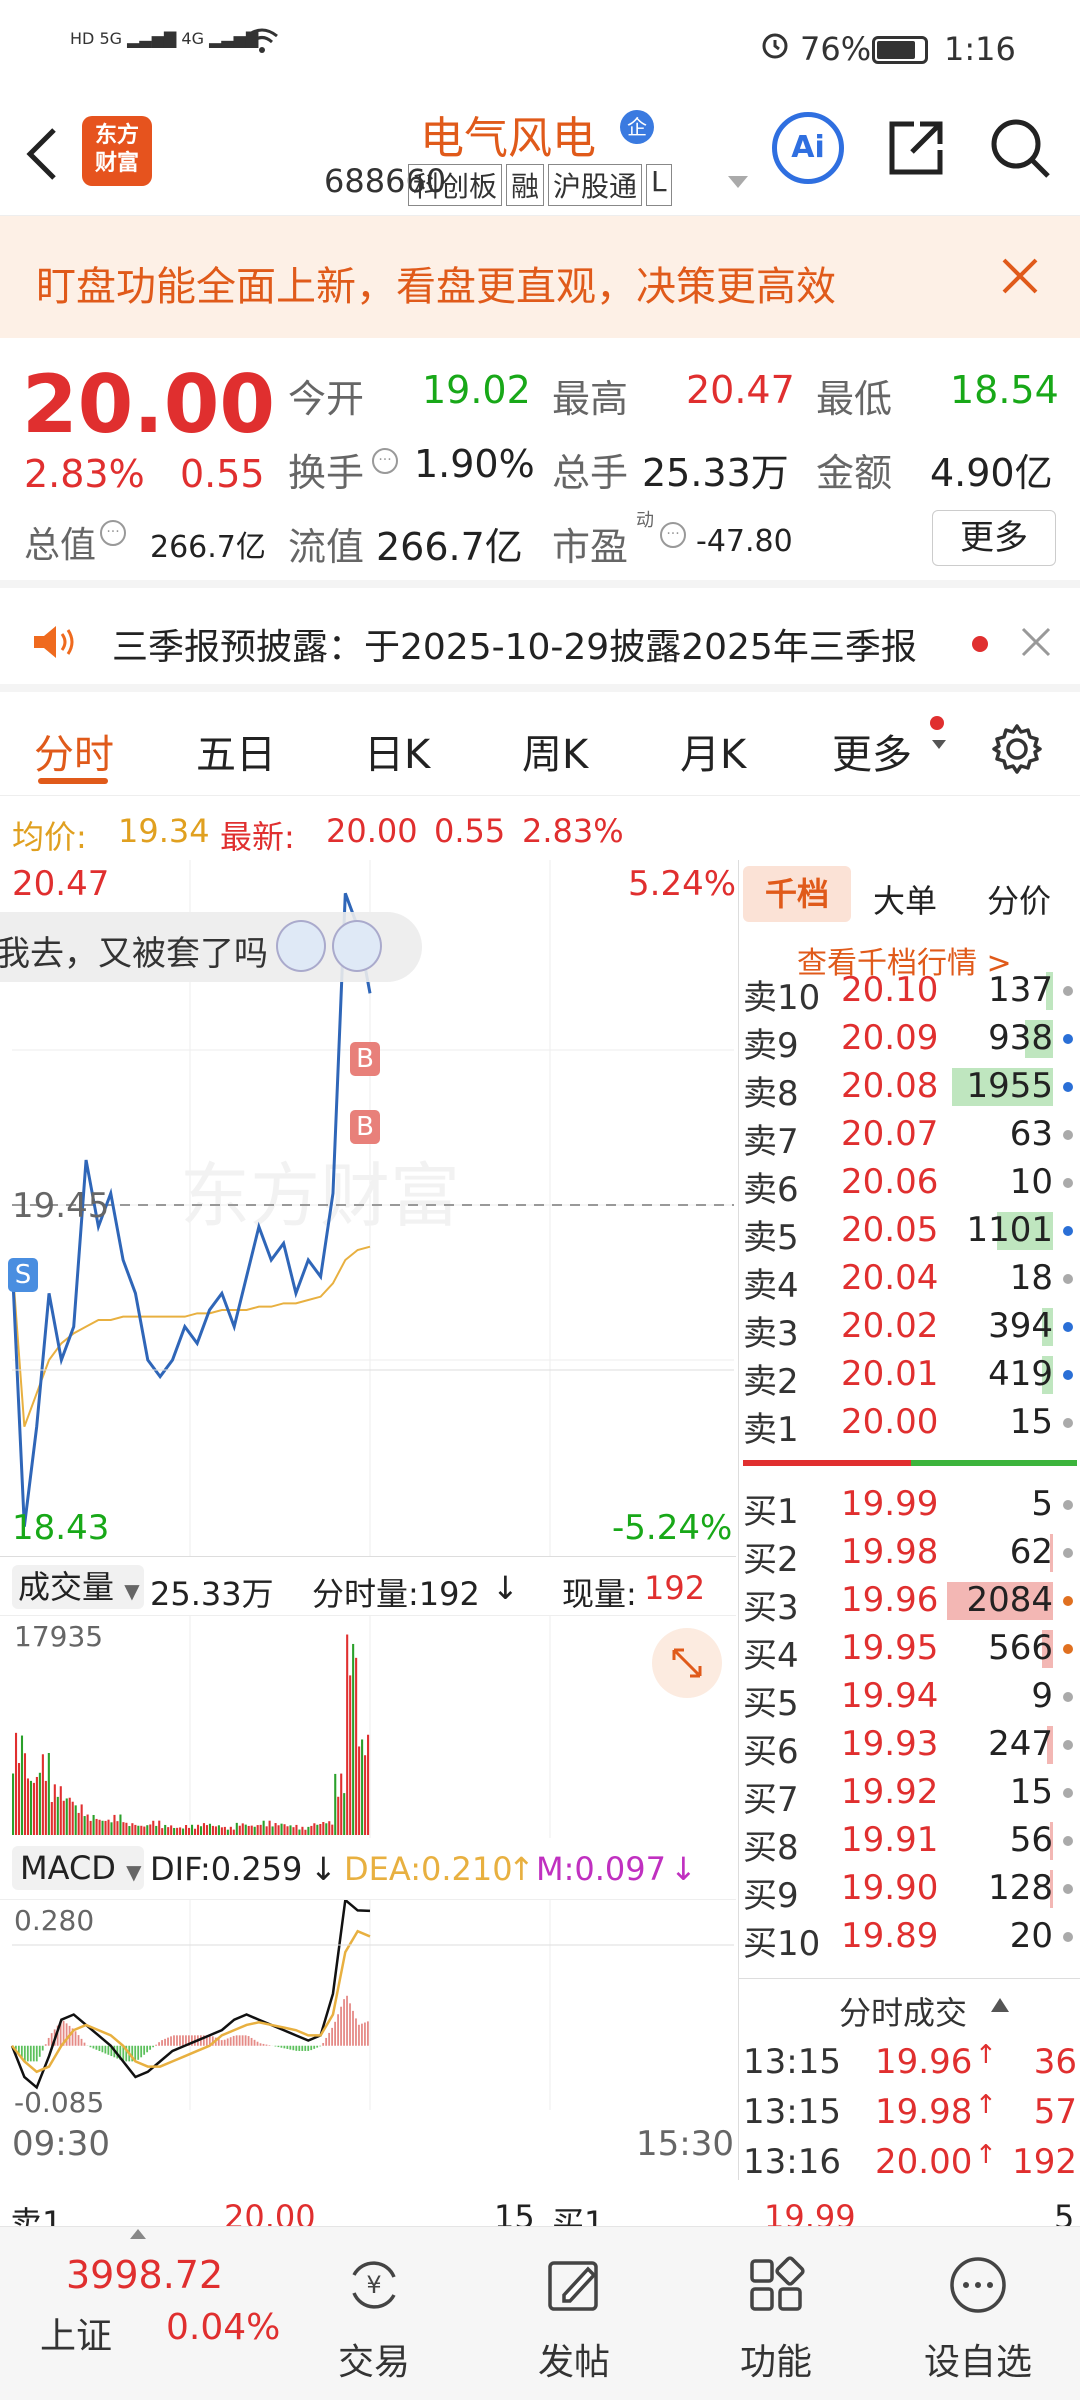  Describe the element at coordinates (797, 894) in the screenshot. I see `tab-order-depth: 千档` at that location.